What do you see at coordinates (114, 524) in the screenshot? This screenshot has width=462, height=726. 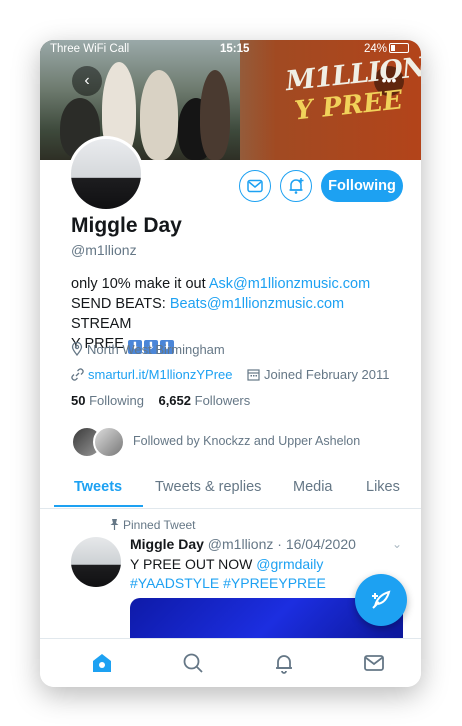 I see `pin-icon` at bounding box center [114, 524].